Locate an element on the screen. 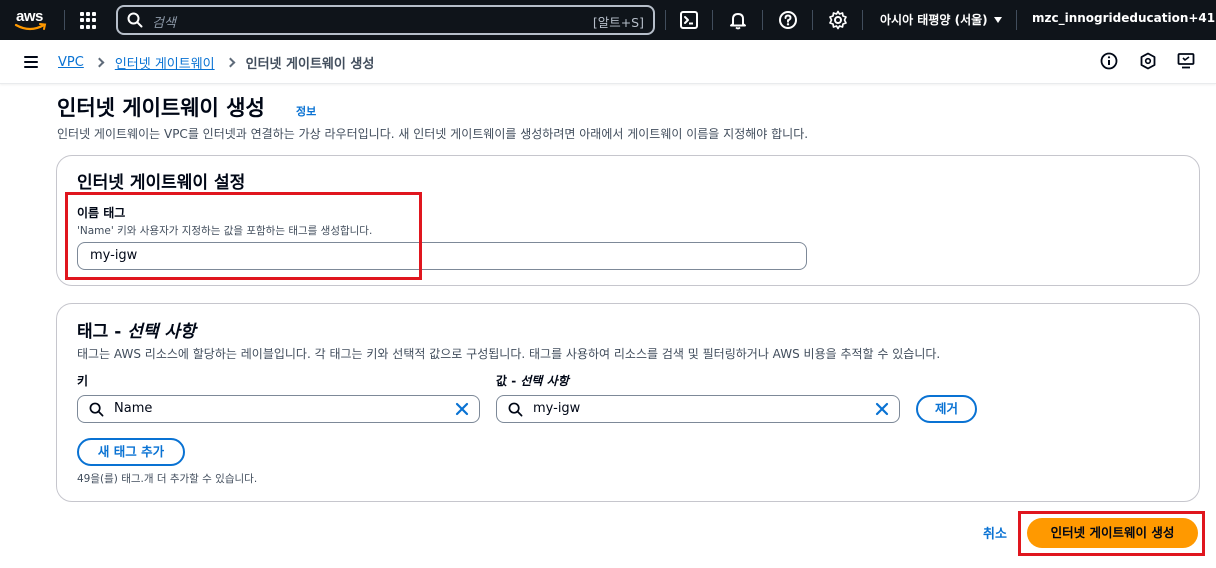  breadcrumb-bar: VPC 인터넷 게이트웨이 인터넷 게이트웨이 생성 is located at coordinates (608, 62).